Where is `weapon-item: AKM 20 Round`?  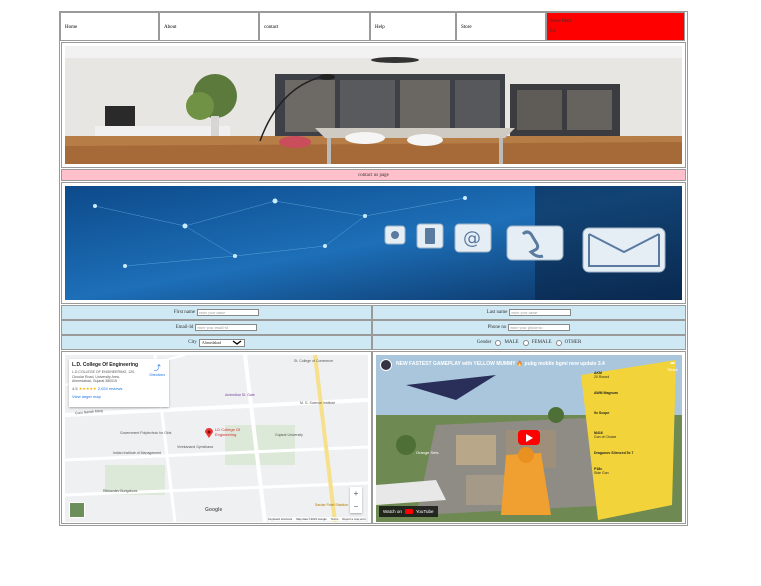
weapon-item: AKM 20 Round is located at coordinates (602, 375).